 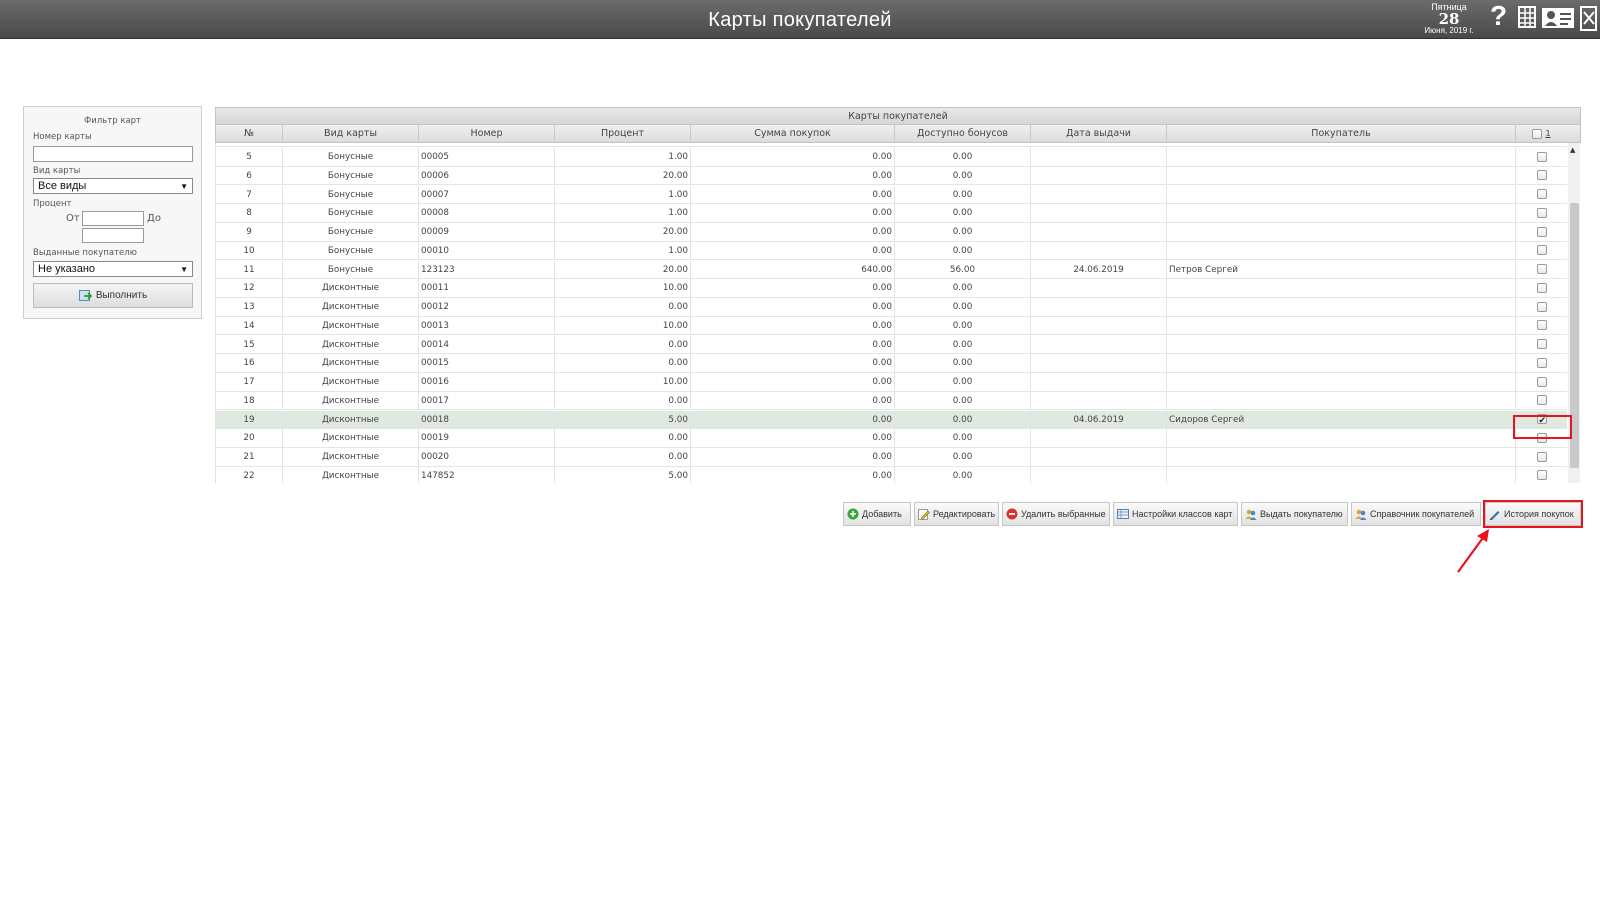 I want to click on col-header-issue-date: Дата выдачи, so click(x=1099, y=133).